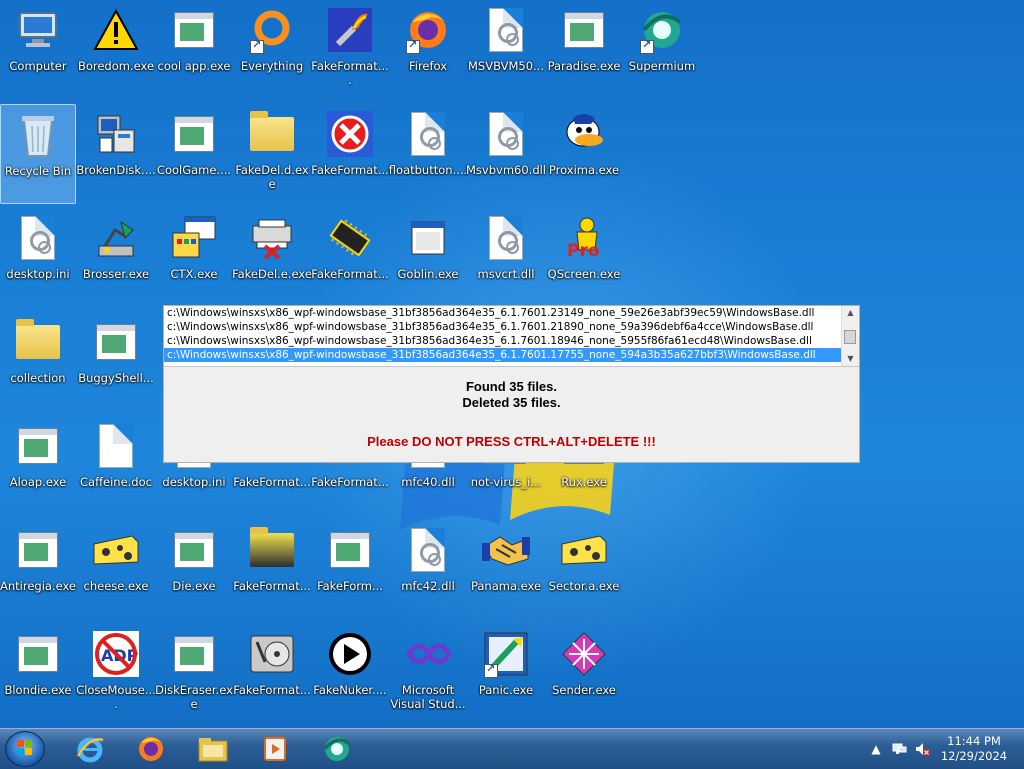 The image size is (1024, 769). Describe the element at coordinates (194, 482) in the screenshot. I see `desktop-icon-label: desktop.ini` at that location.